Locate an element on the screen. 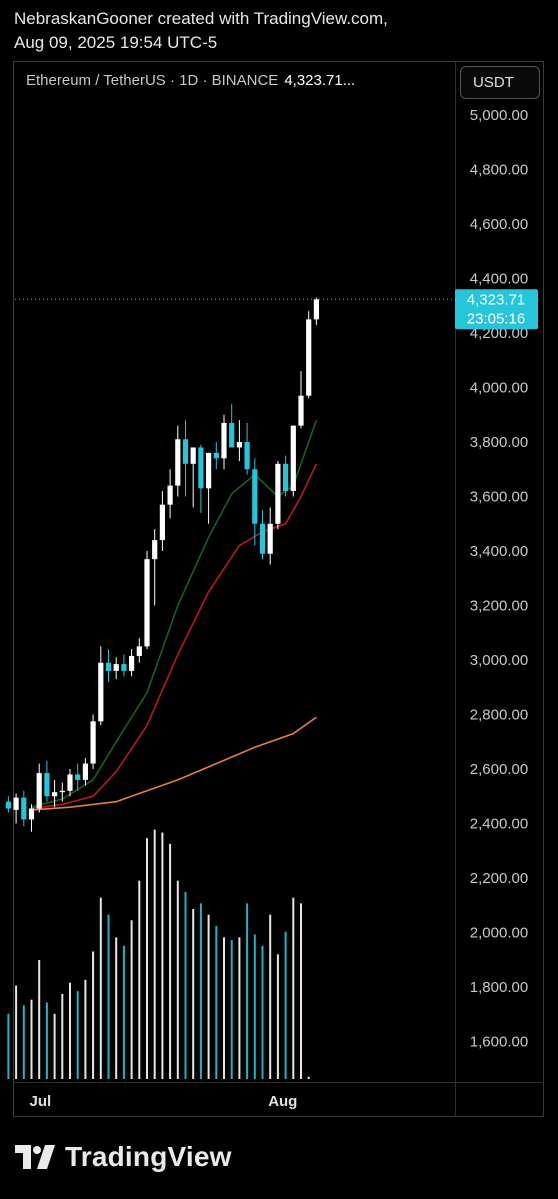 The height and width of the screenshot is (1199, 558). price-tick-label: 2,200.00 is located at coordinates (499, 878).